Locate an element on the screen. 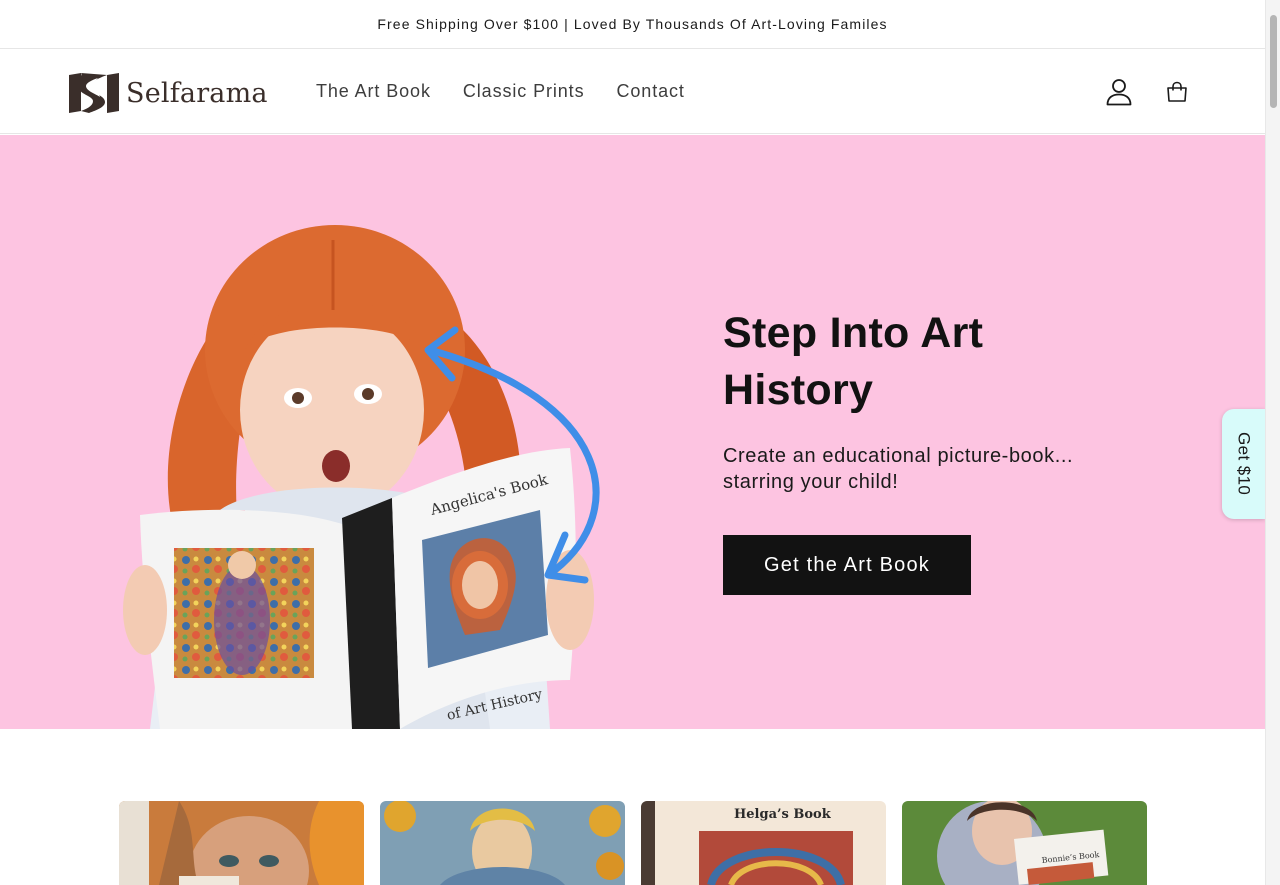  gallery-image-helgas-book: Helga’s Book is located at coordinates (763, 843).